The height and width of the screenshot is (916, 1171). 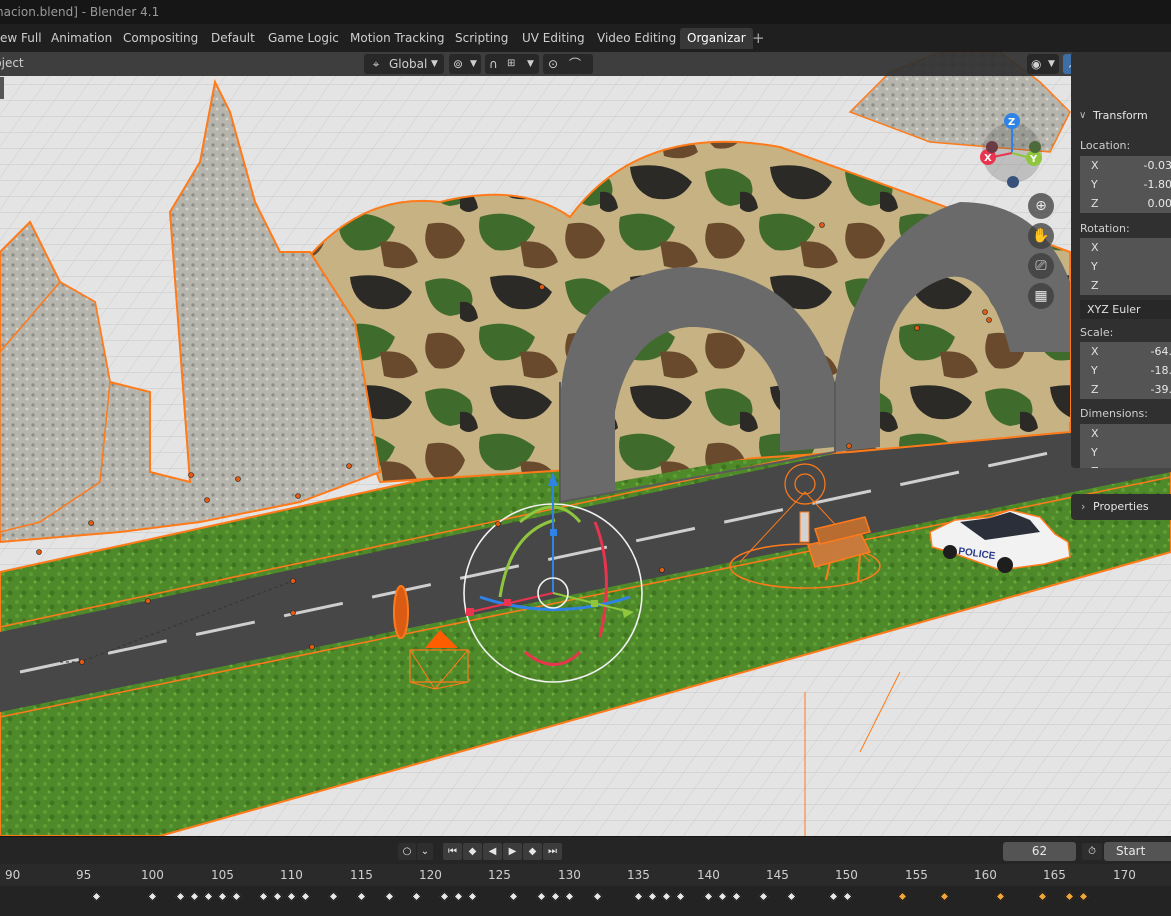 I want to click on dimensions-x-field: X, so click(x=1125, y=433).